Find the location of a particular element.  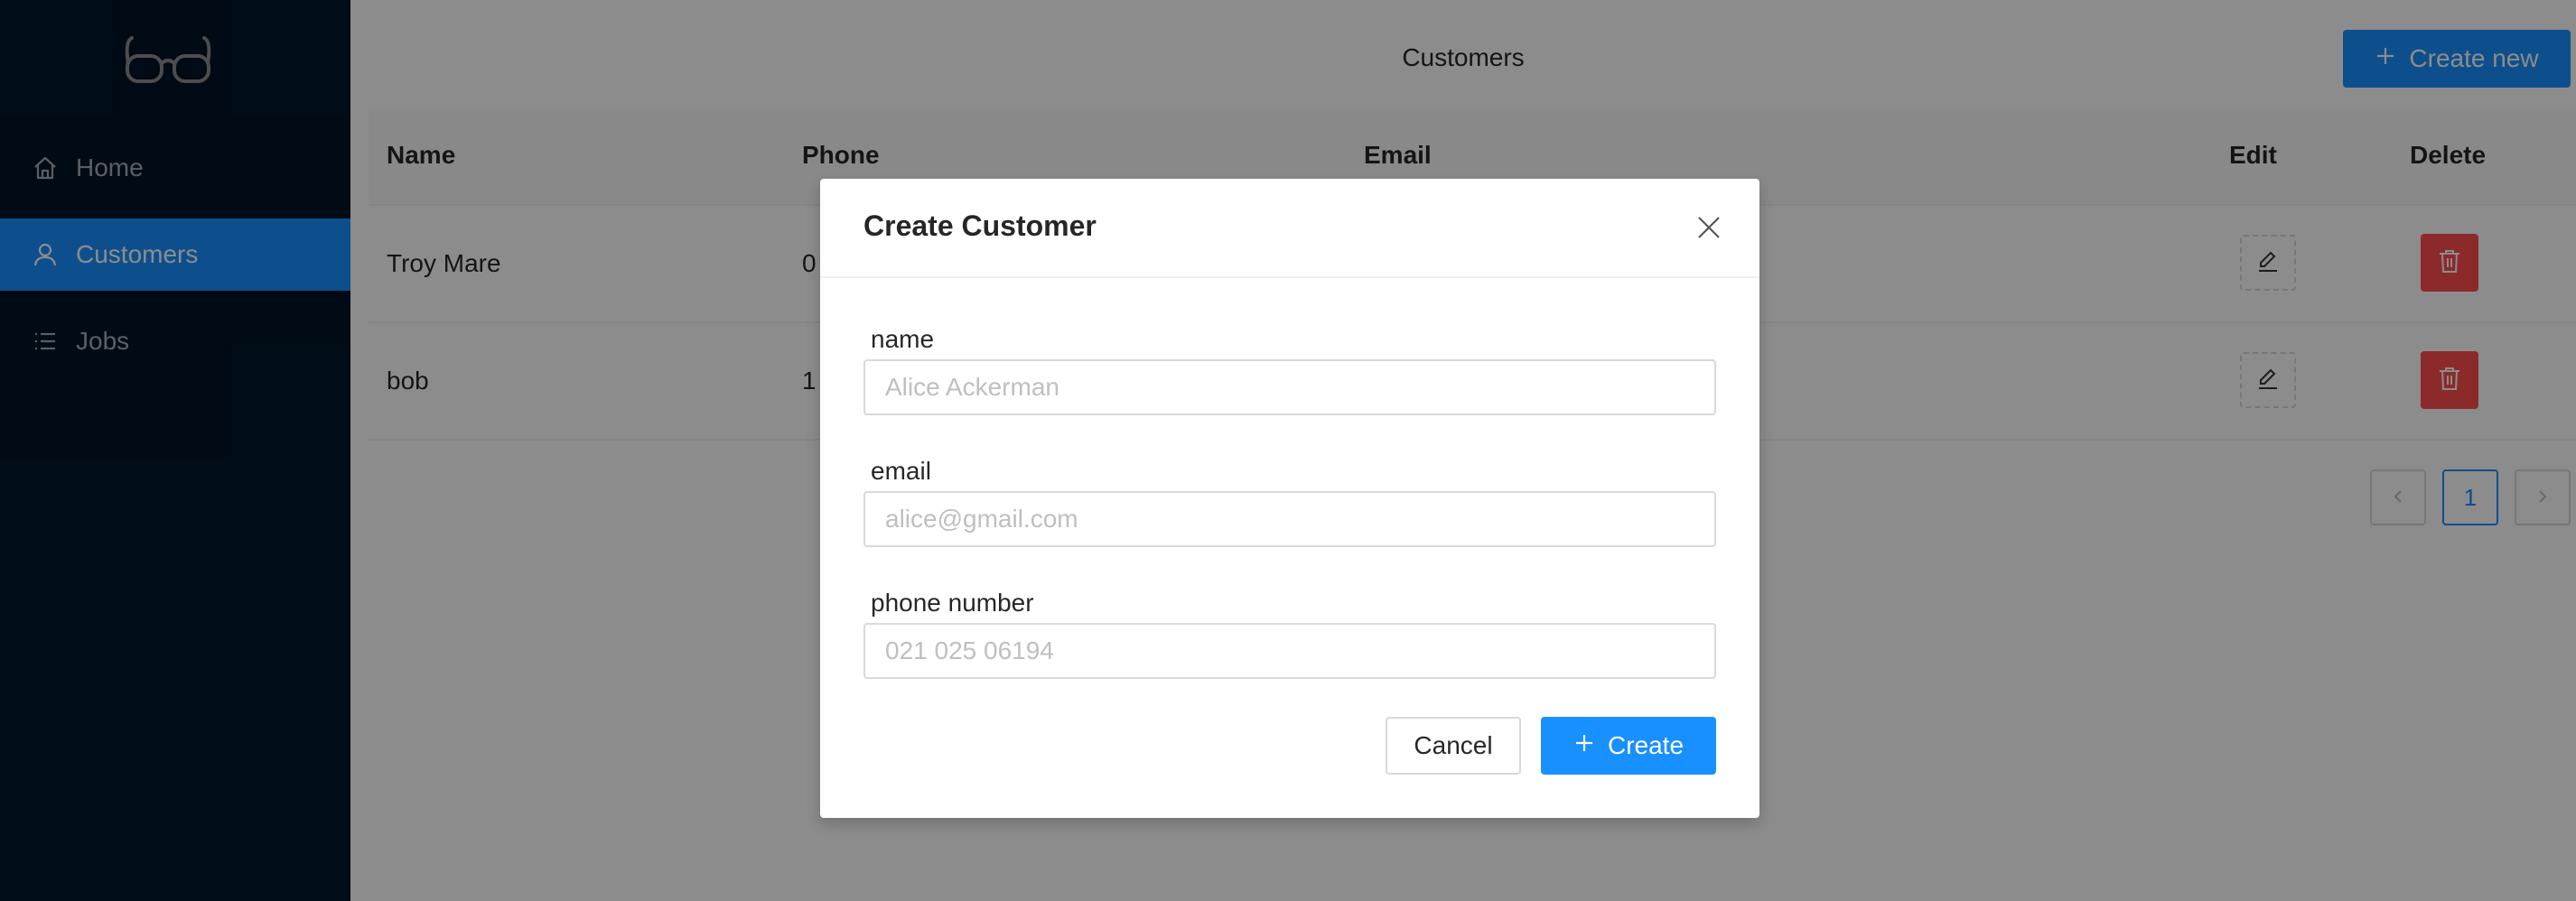

dialog-title: Create Customer is located at coordinates (980, 225).